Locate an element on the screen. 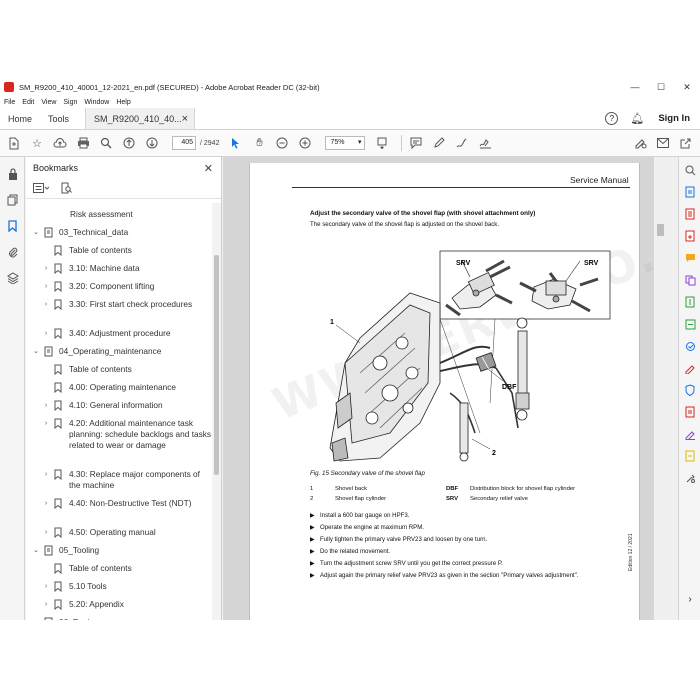 This screenshot has height=700, width=700. previous-page-icon is located at coordinates (129, 143).